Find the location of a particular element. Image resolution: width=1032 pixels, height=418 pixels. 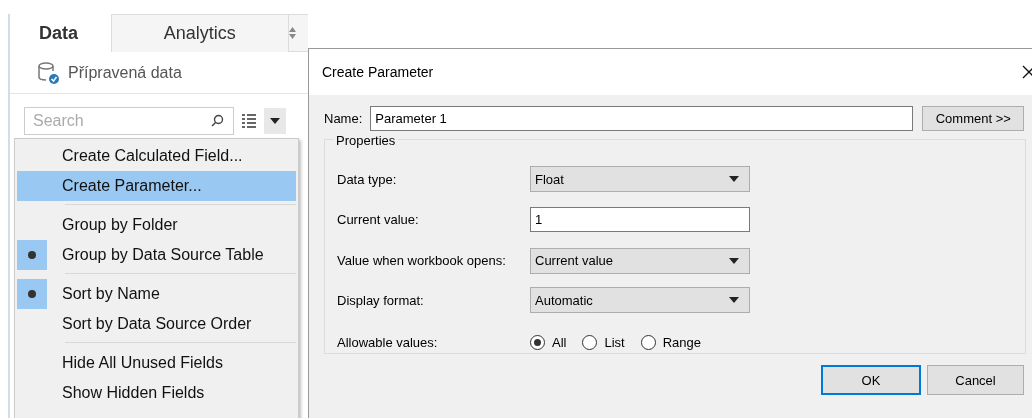

field-label: Display format: is located at coordinates (381, 300).